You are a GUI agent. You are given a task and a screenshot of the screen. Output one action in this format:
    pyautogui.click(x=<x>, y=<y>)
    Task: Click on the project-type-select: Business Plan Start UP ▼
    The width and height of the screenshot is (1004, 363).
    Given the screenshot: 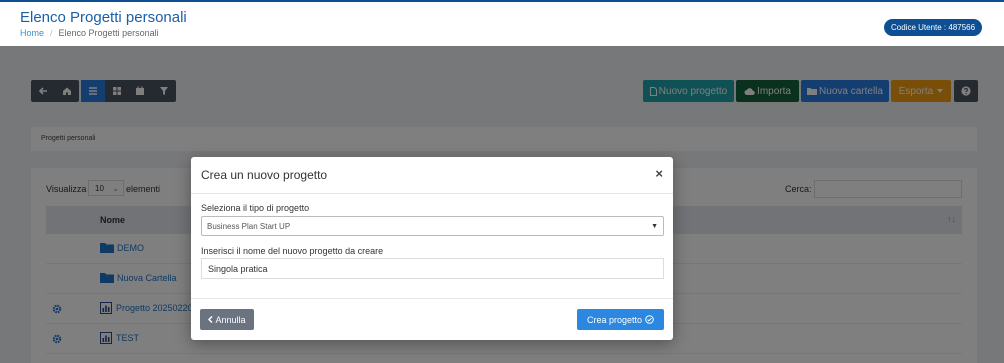 What is the action you would take?
    pyautogui.click(x=432, y=226)
    